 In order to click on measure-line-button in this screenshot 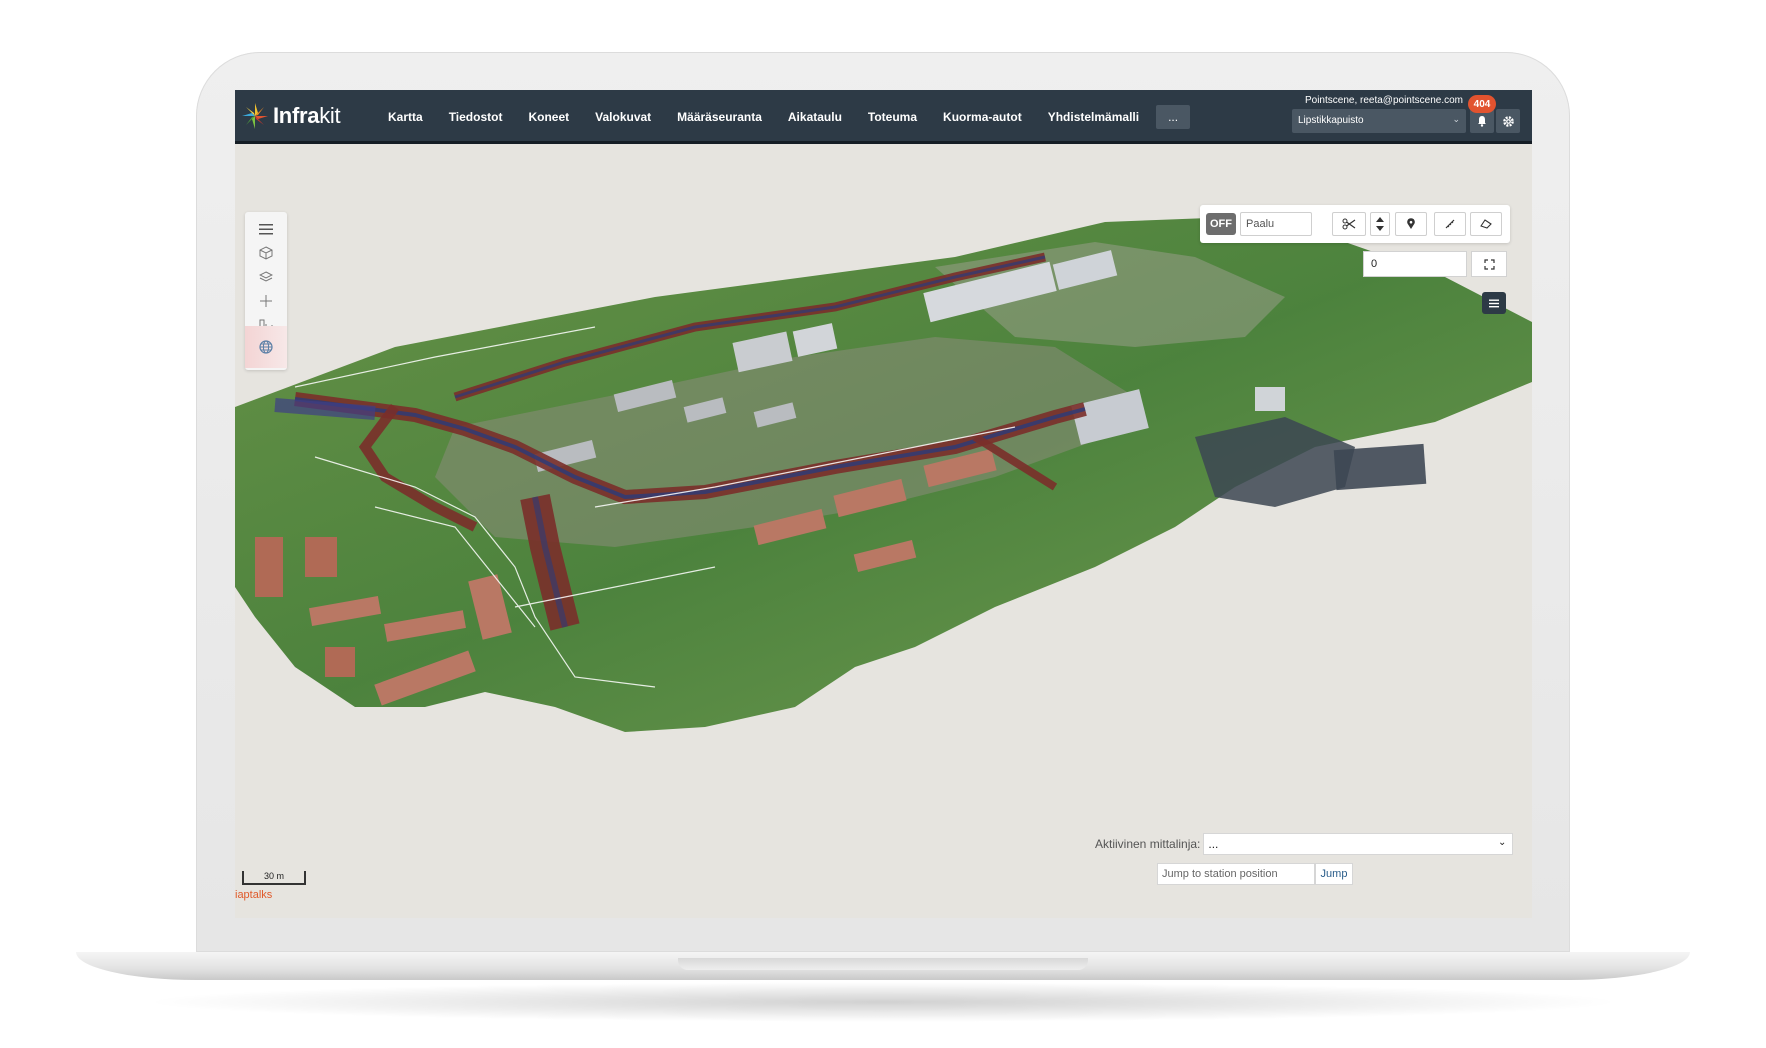, I will do `click(1450, 224)`.